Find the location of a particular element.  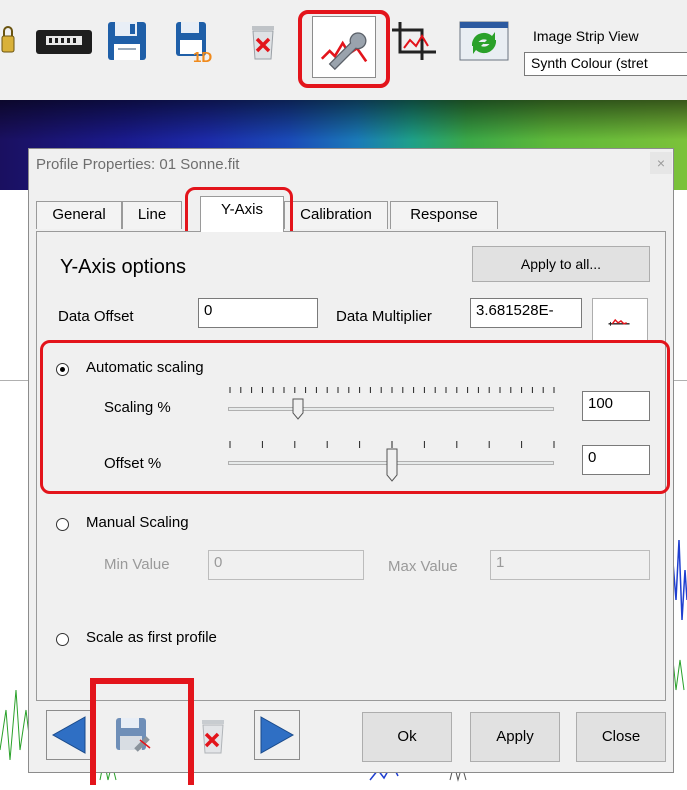

next-profile-button is located at coordinates (277, 735).